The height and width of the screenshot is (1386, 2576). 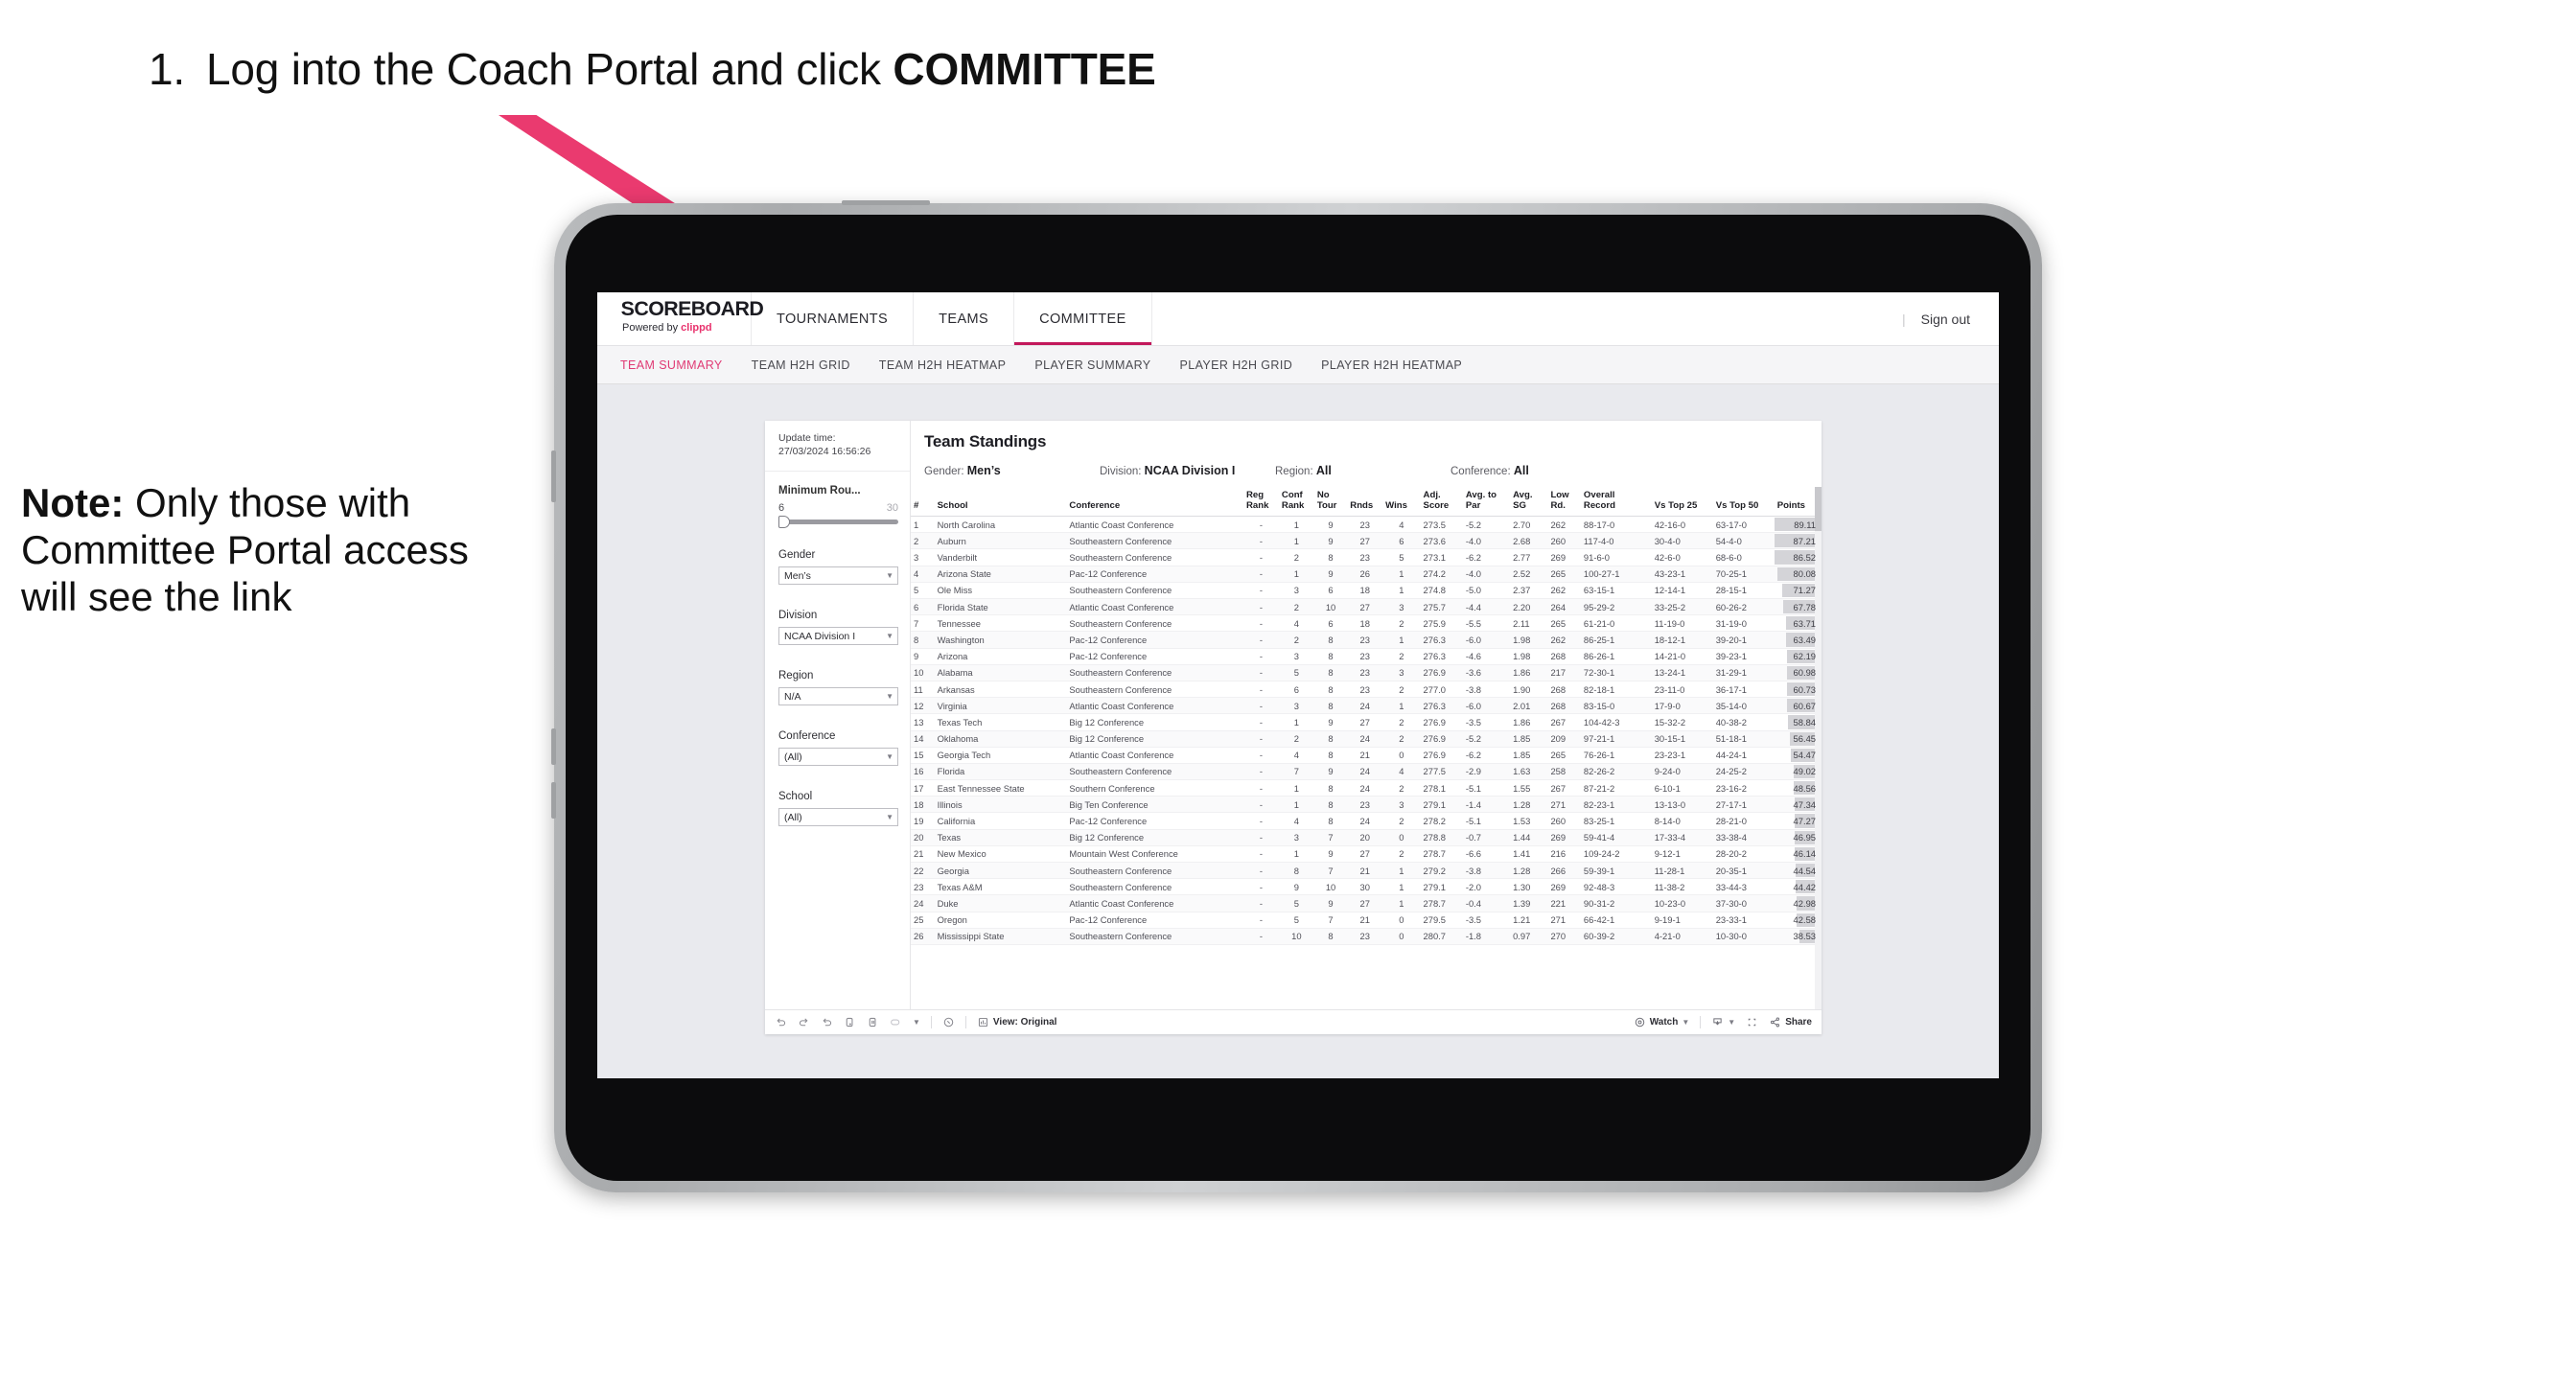 What do you see at coordinates (553, 476) in the screenshot?
I see `power-button` at bounding box center [553, 476].